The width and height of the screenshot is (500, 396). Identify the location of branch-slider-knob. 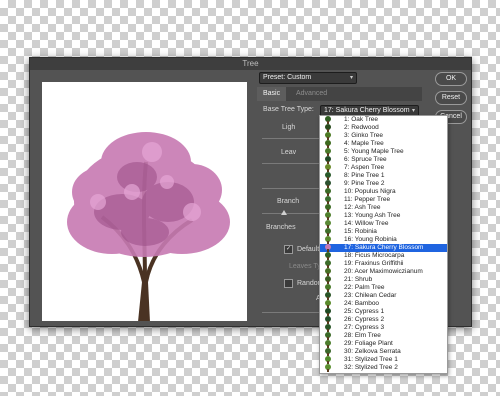
(284, 212).